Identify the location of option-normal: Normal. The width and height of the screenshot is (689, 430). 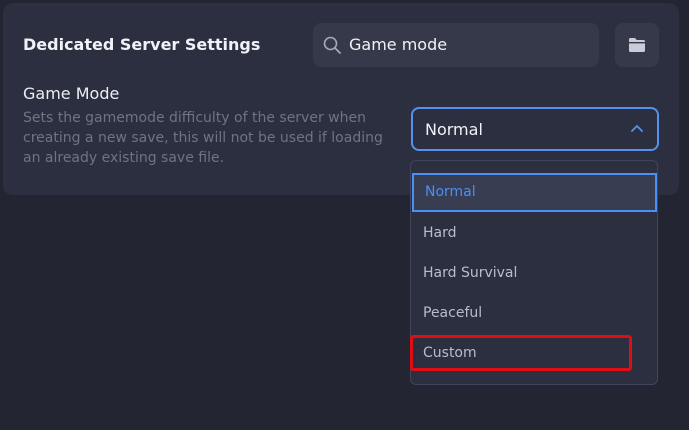
(534, 192).